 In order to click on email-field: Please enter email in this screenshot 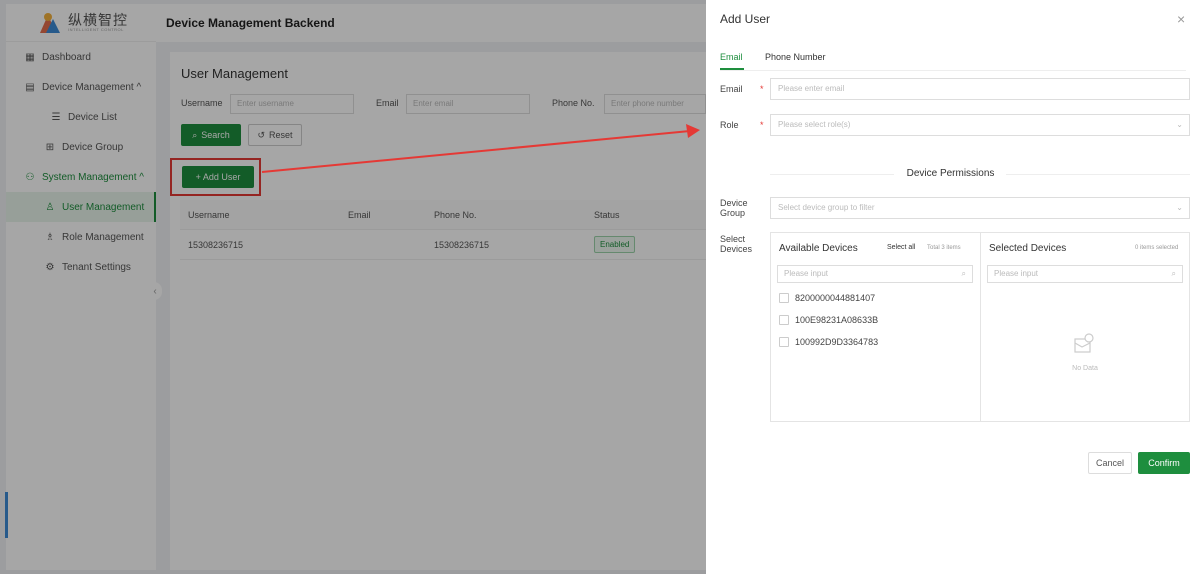, I will do `click(980, 89)`.